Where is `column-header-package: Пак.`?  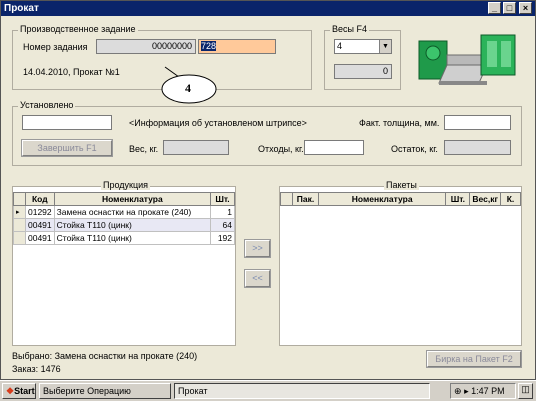 column-header-package: Пак. is located at coordinates (305, 199).